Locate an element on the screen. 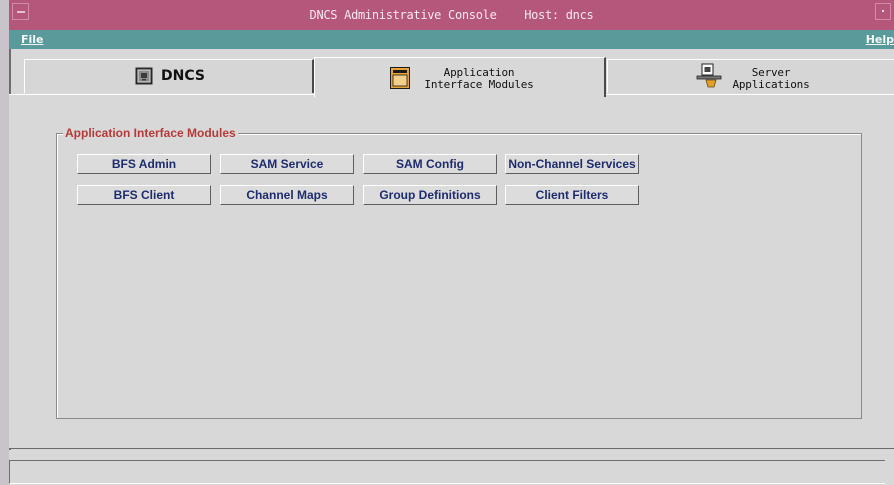 The height and width of the screenshot is (485, 894). window-title: DNCS Administrative Console Host: dncs is located at coordinates (451, 15).